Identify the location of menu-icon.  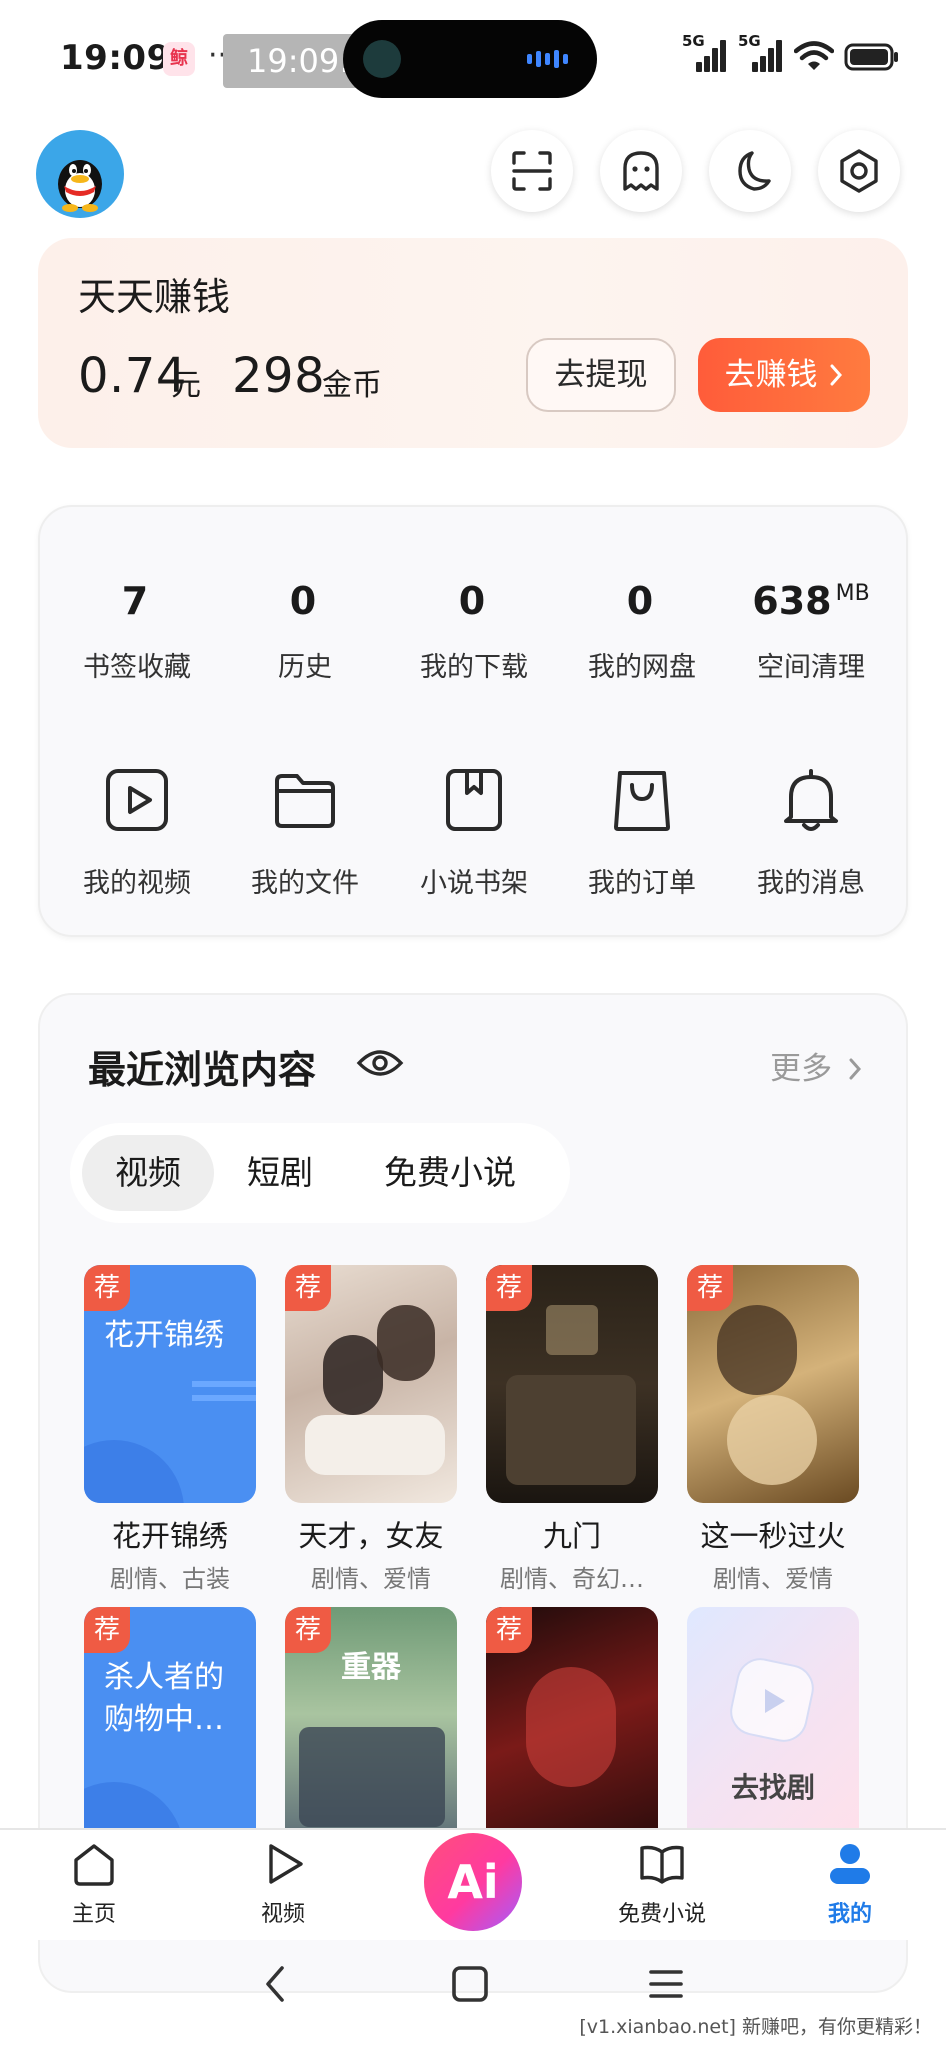
(666, 1984).